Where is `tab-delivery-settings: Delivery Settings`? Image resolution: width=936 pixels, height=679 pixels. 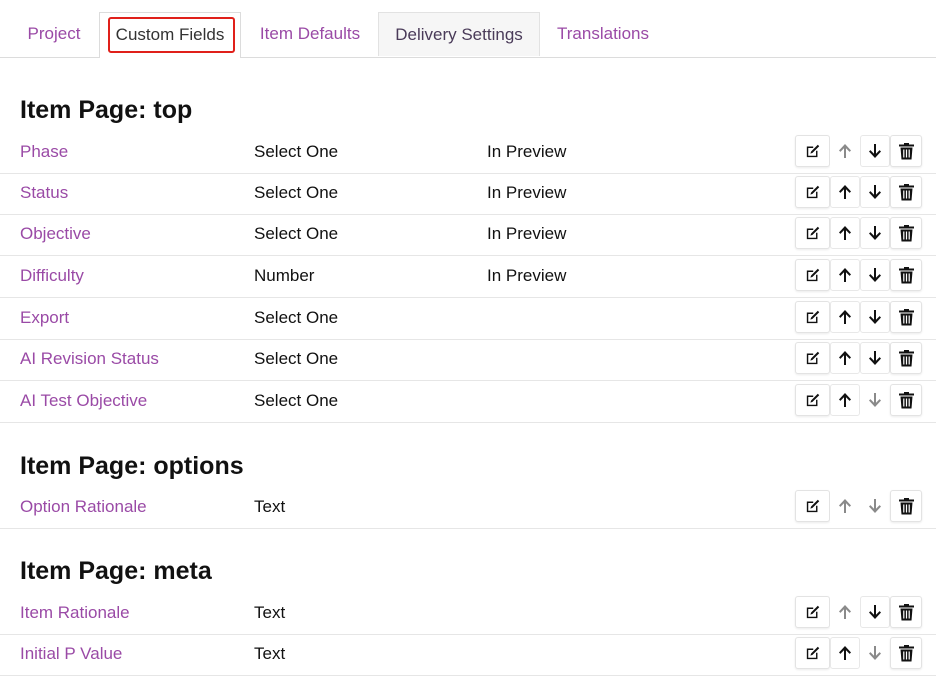
tab-delivery-settings: Delivery Settings is located at coordinates (459, 34).